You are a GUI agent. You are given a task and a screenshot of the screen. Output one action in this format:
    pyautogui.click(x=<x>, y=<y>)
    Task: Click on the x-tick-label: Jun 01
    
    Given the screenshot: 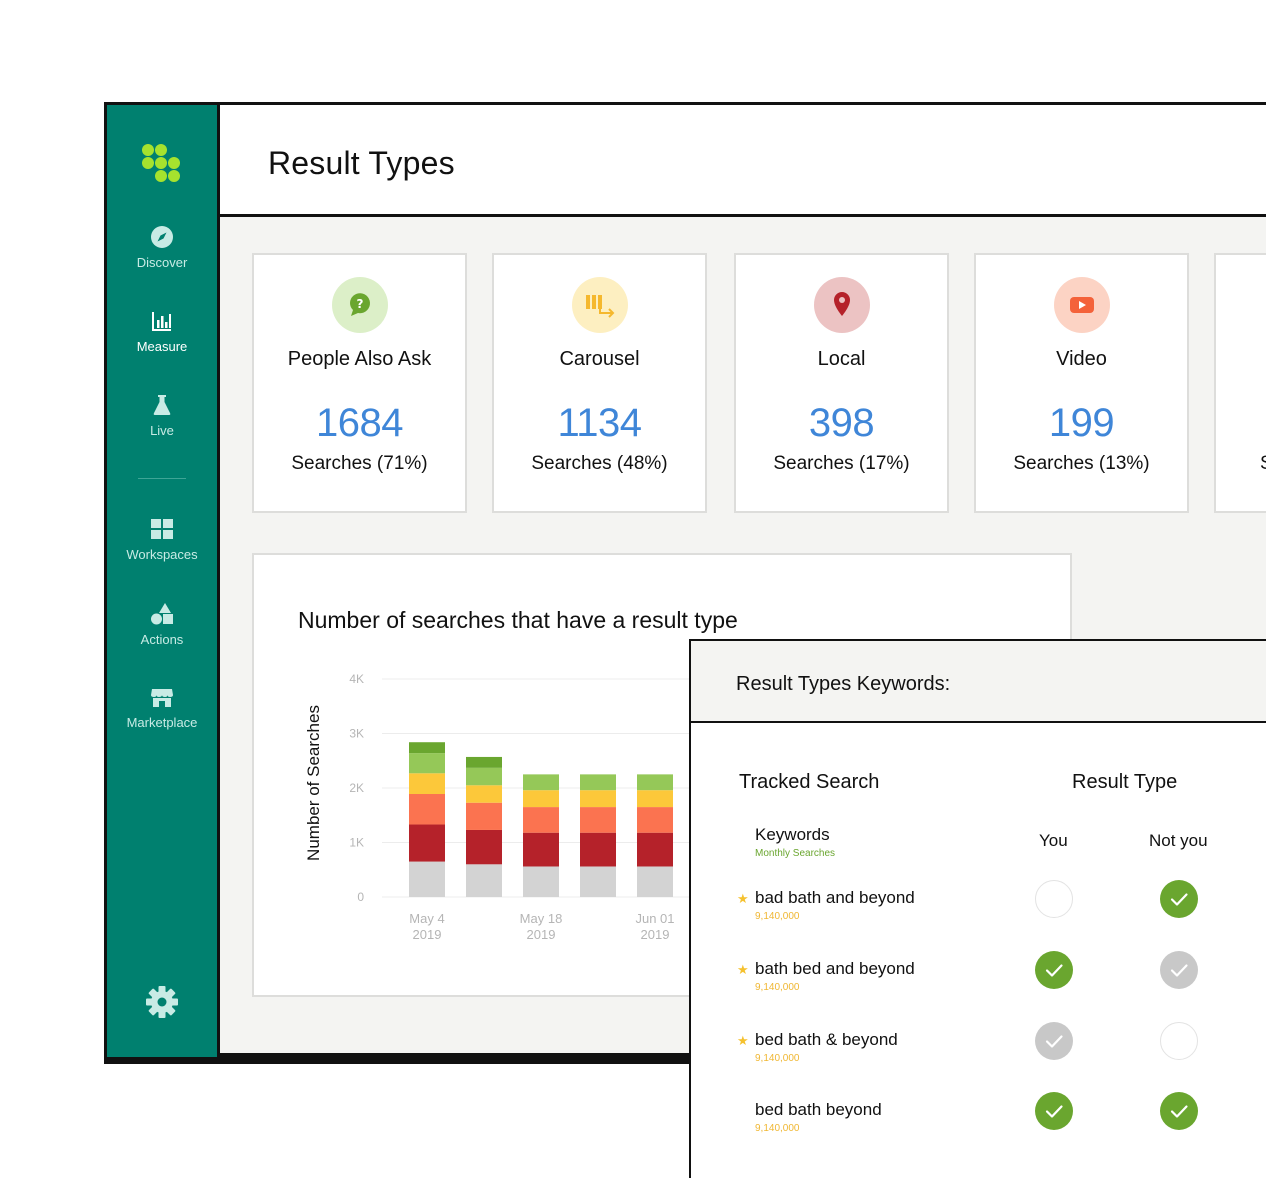 What is the action you would take?
    pyautogui.click(x=654, y=918)
    